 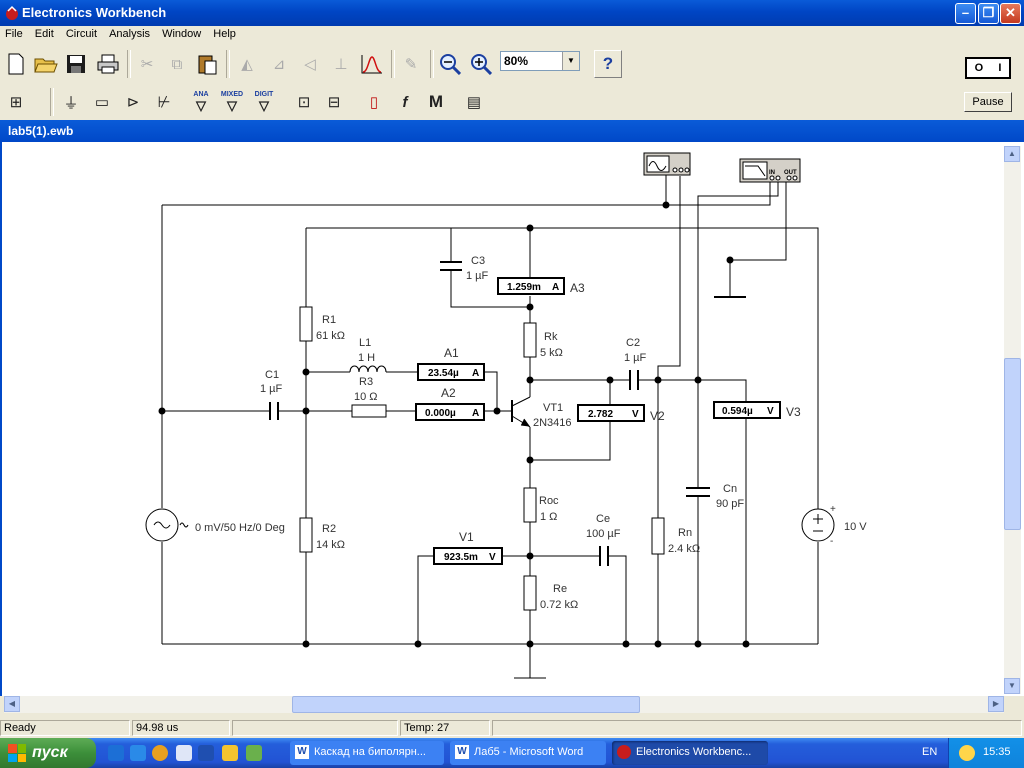 What do you see at coordinates (657, 416) in the screenshot?
I see `v2-name: V2` at bounding box center [657, 416].